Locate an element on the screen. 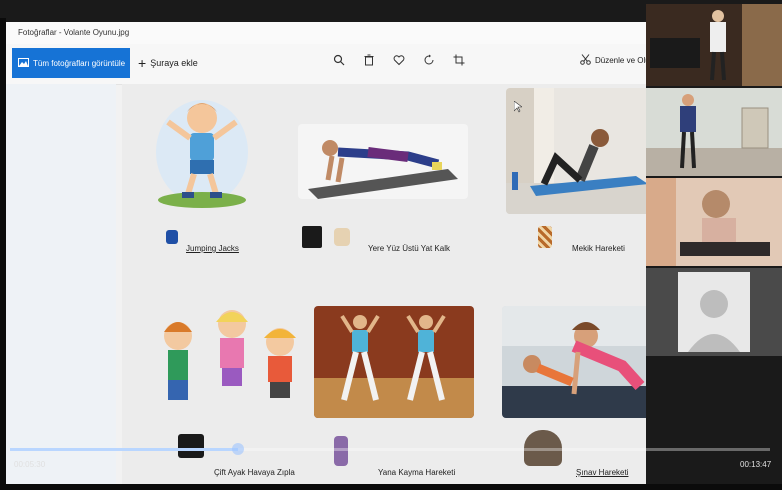 This screenshot has width=782, height=490. rotate-icon is located at coordinates (429, 62).